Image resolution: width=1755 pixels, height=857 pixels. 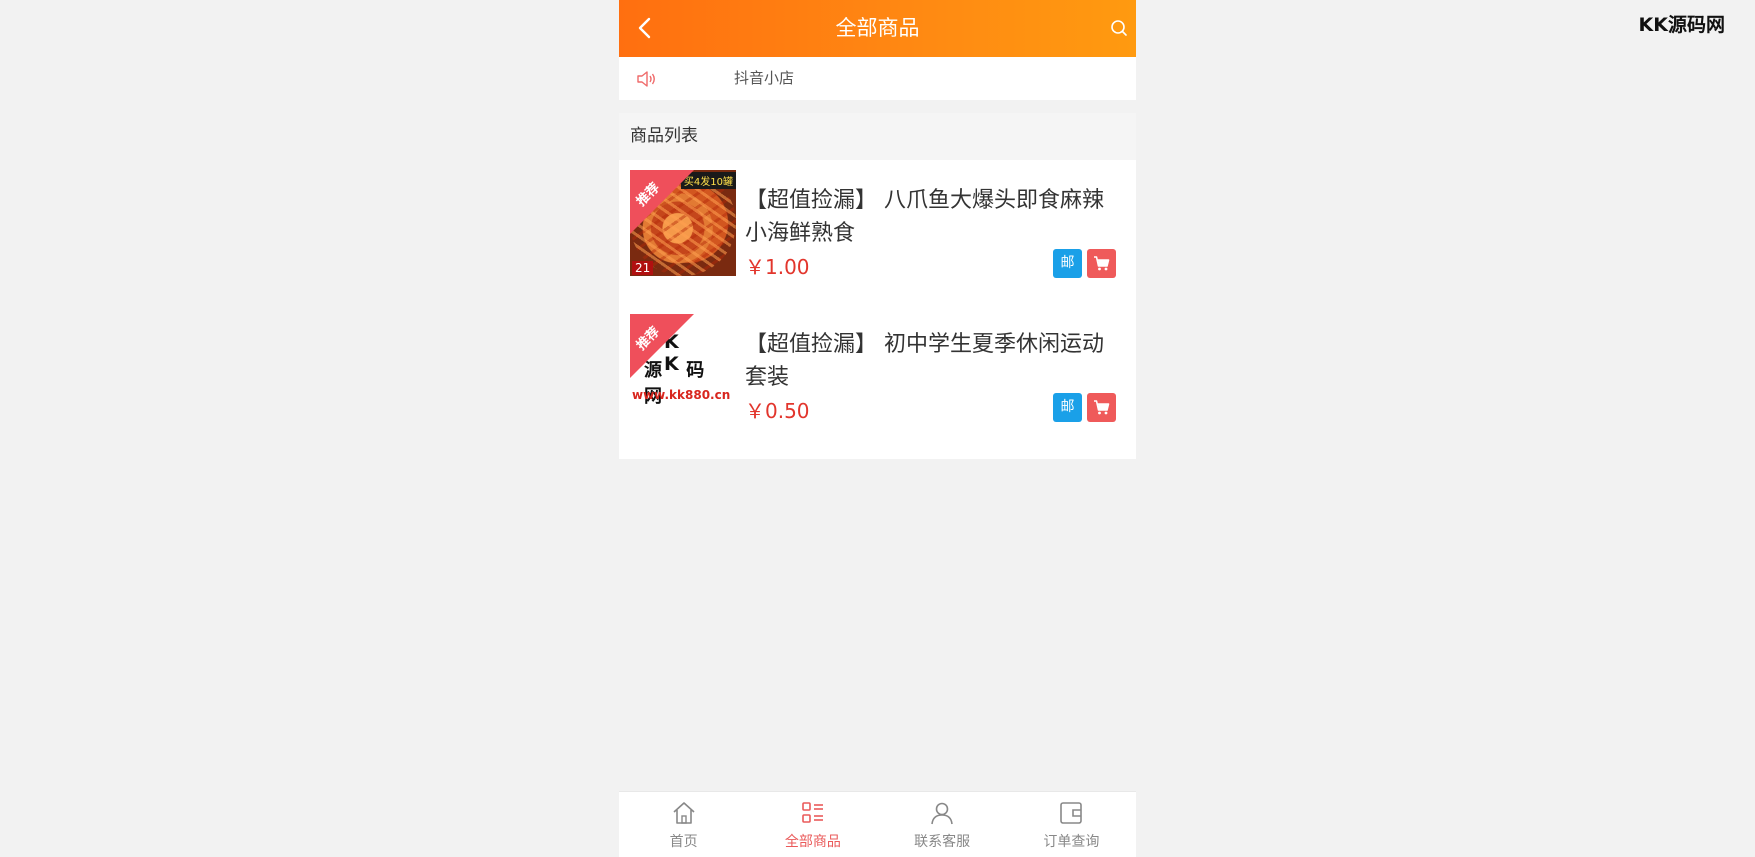 I want to click on search-icon, so click(x=1119, y=28).